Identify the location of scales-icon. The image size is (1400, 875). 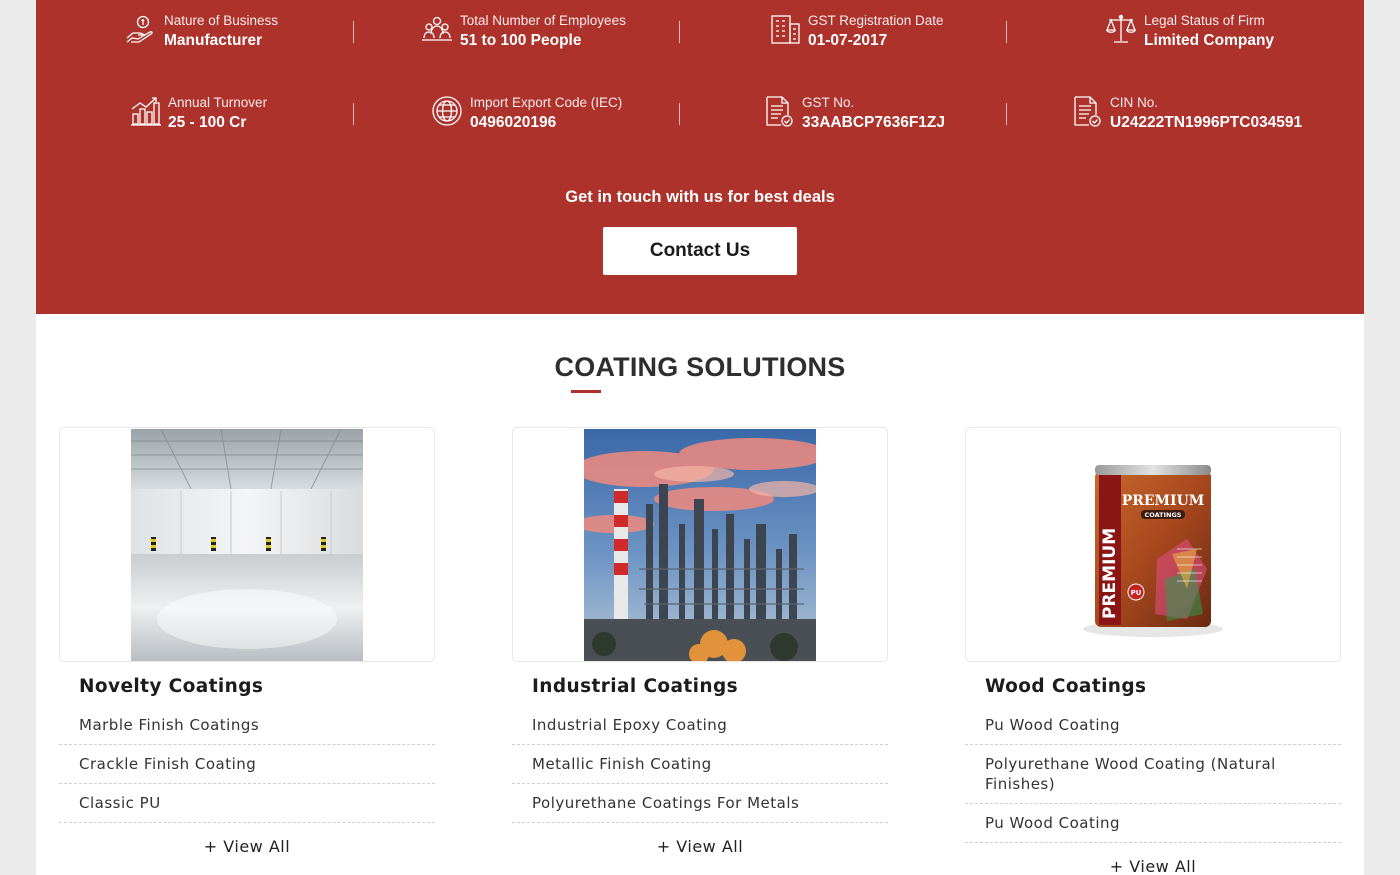
(1121, 29).